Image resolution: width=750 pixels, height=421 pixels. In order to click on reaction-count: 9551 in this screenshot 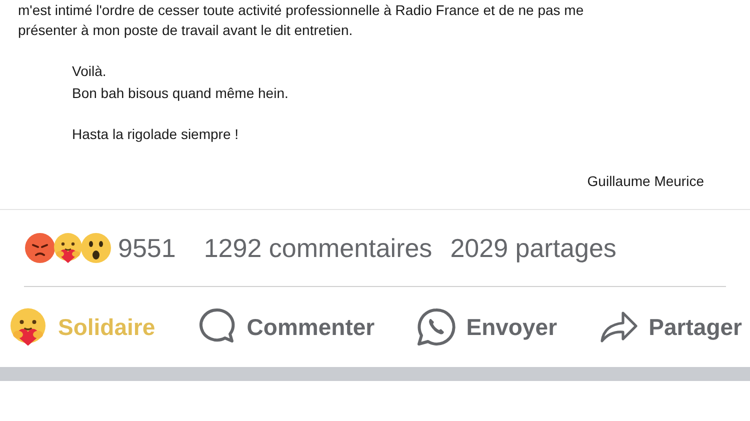, I will do `click(147, 248)`.